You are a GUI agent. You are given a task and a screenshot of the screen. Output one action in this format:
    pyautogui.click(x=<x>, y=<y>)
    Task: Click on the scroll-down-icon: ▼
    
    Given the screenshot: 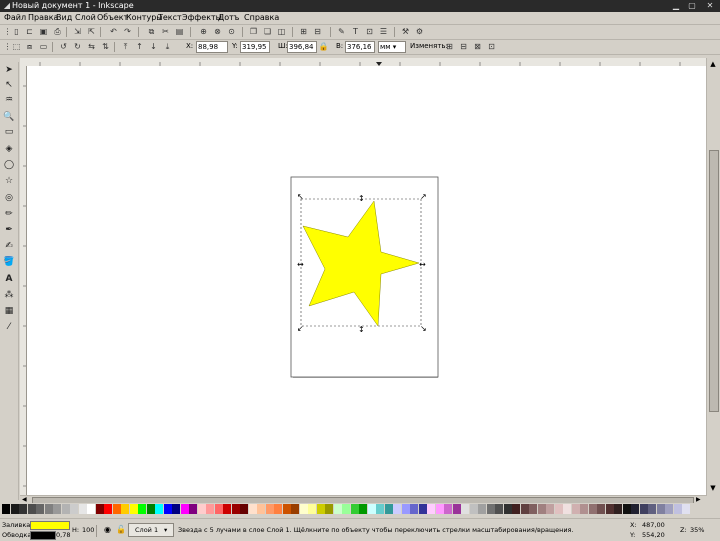 What is the action you would take?
    pyautogui.click(x=713, y=488)
    